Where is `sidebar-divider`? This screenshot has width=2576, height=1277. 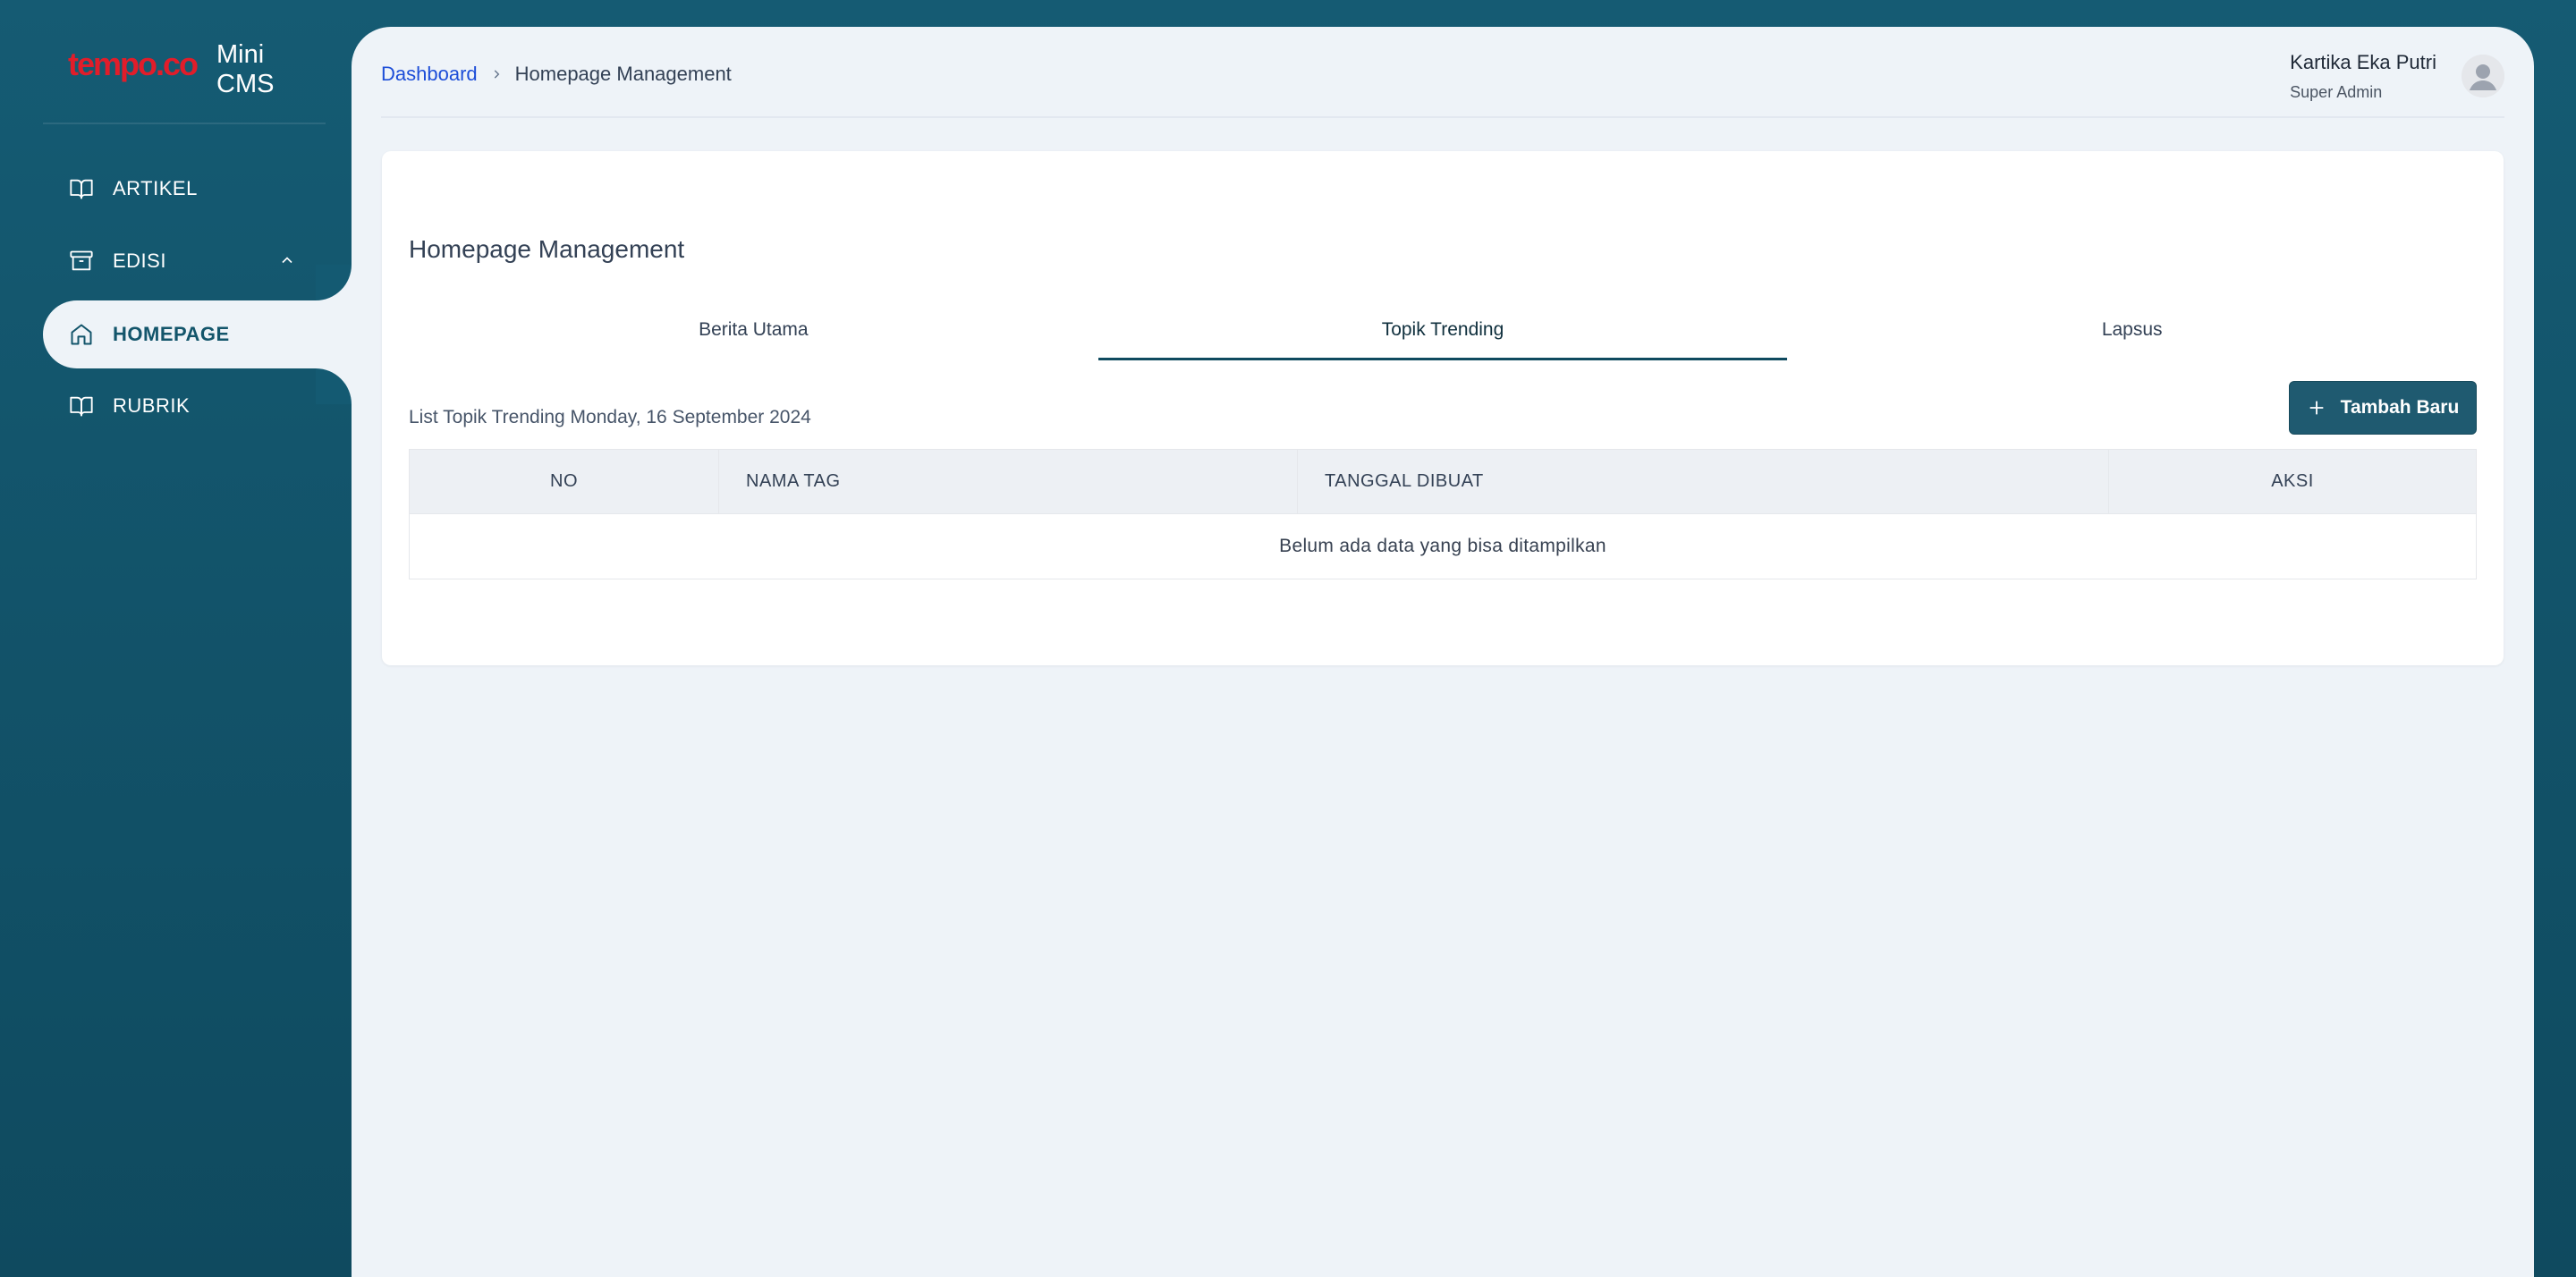 sidebar-divider is located at coordinates (184, 123).